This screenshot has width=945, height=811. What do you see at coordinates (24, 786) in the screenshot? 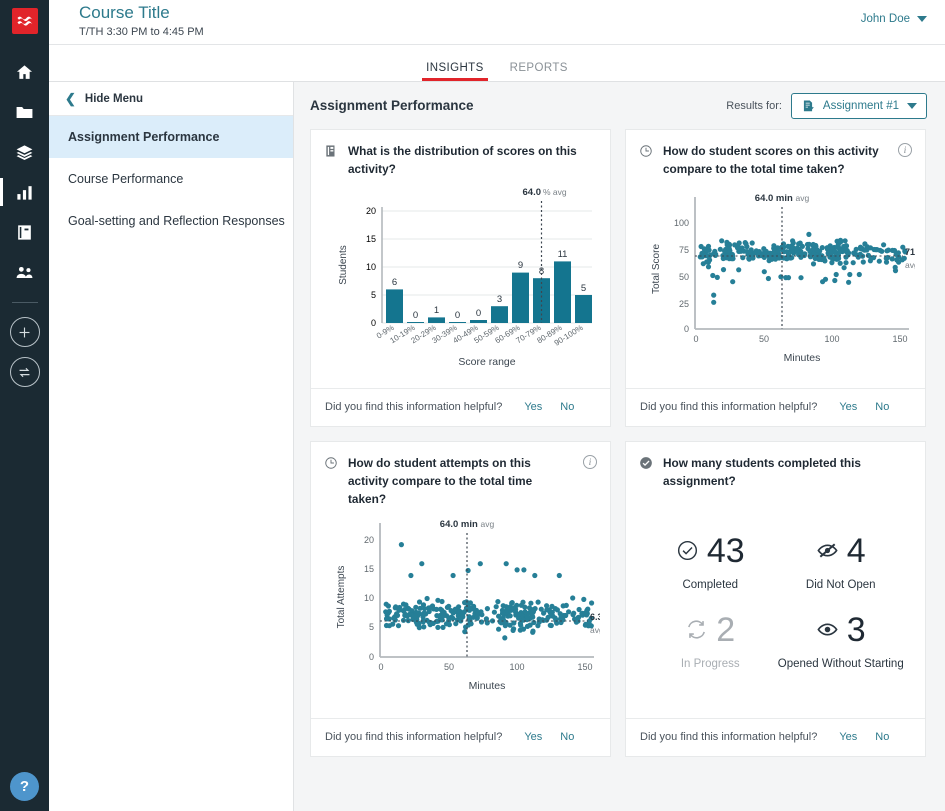
I see `help-button: ?` at bounding box center [24, 786].